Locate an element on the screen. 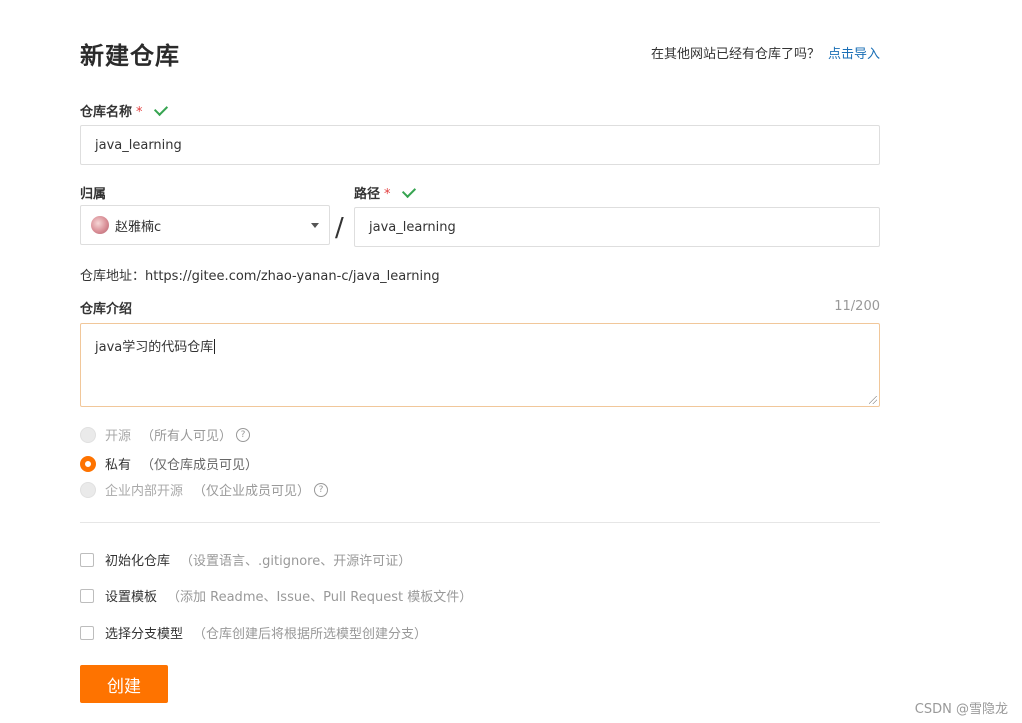  repo-name-input: java_learning is located at coordinates (480, 145).